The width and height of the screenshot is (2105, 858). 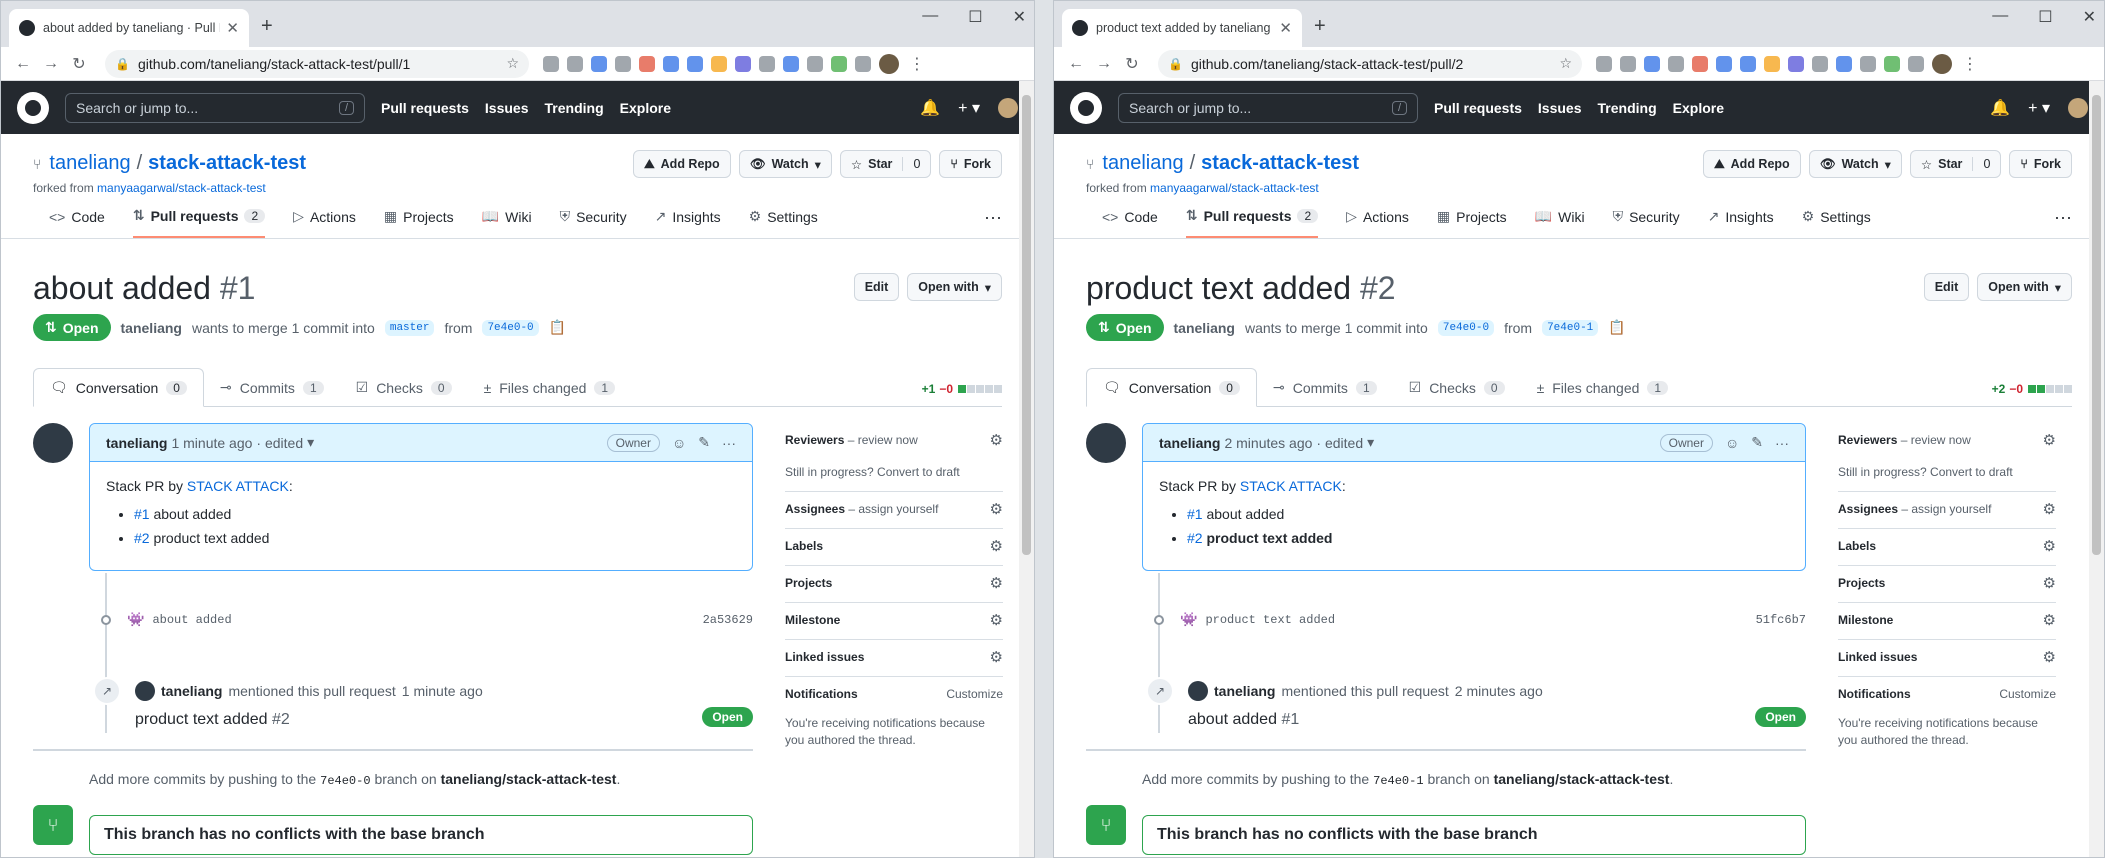 What do you see at coordinates (409, 327) in the screenshot?
I see `base-branch: master` at bounding box center [409, 327].